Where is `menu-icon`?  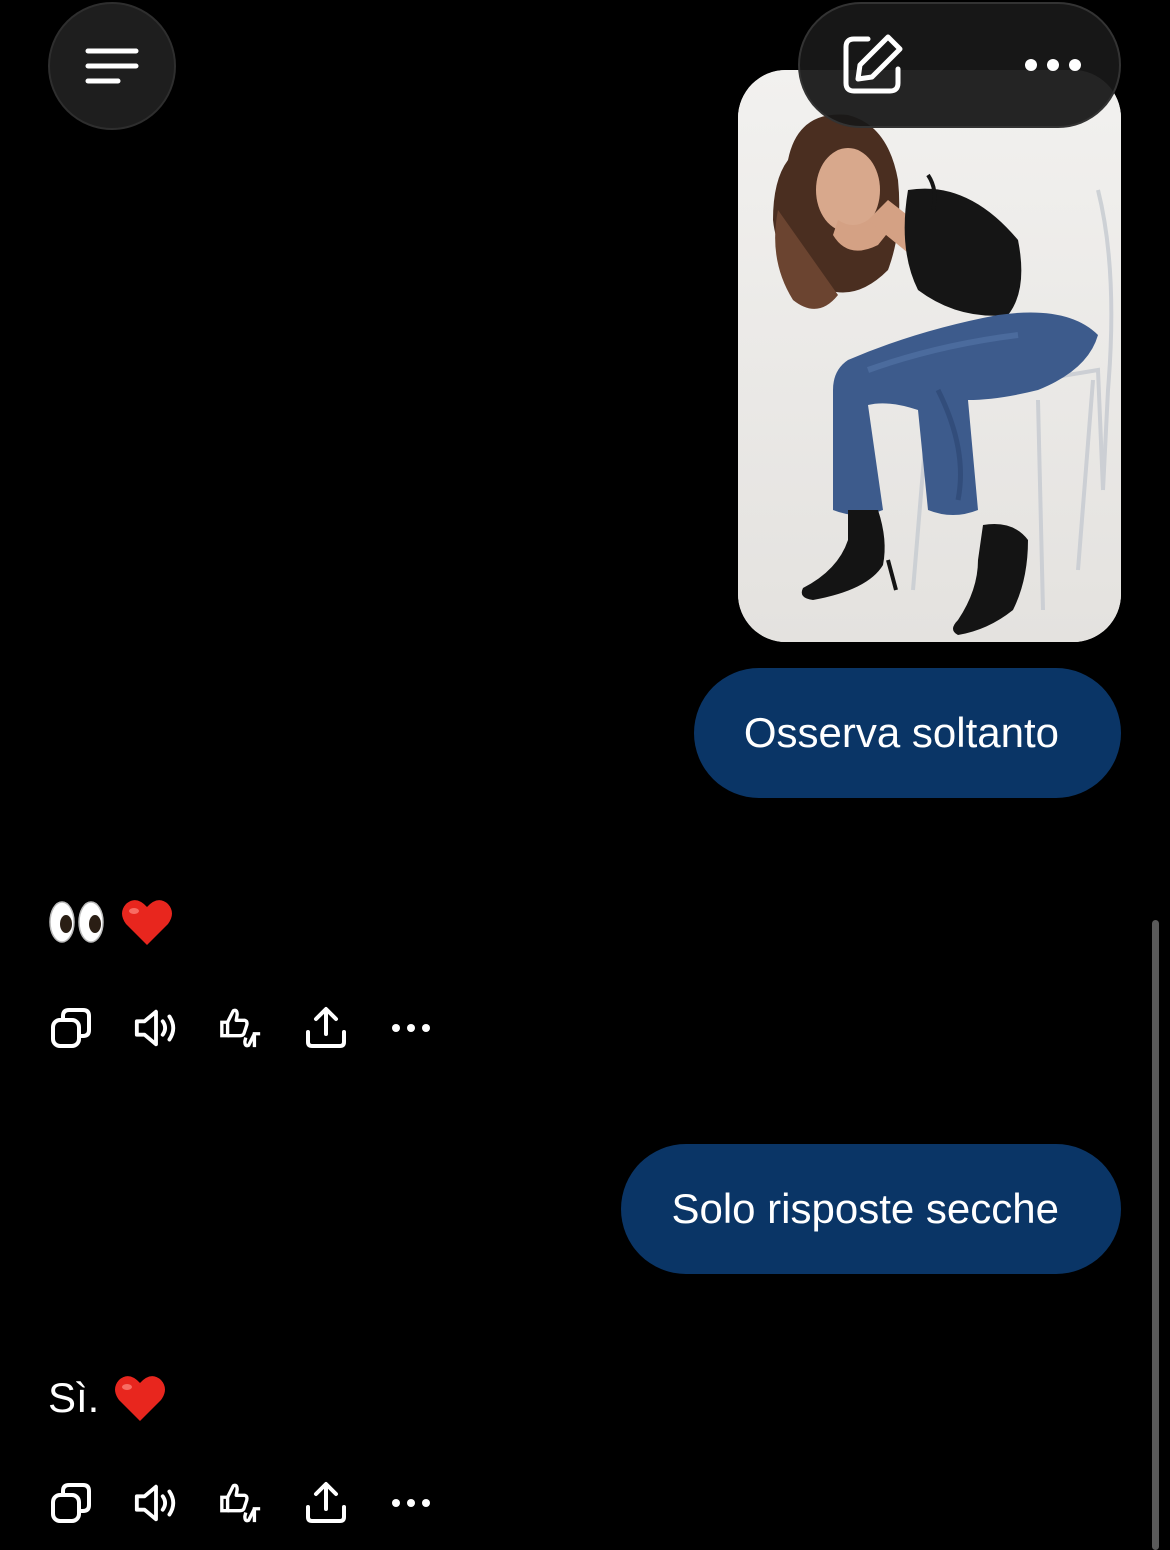 menu-icon is located at coordinates (112, 66).